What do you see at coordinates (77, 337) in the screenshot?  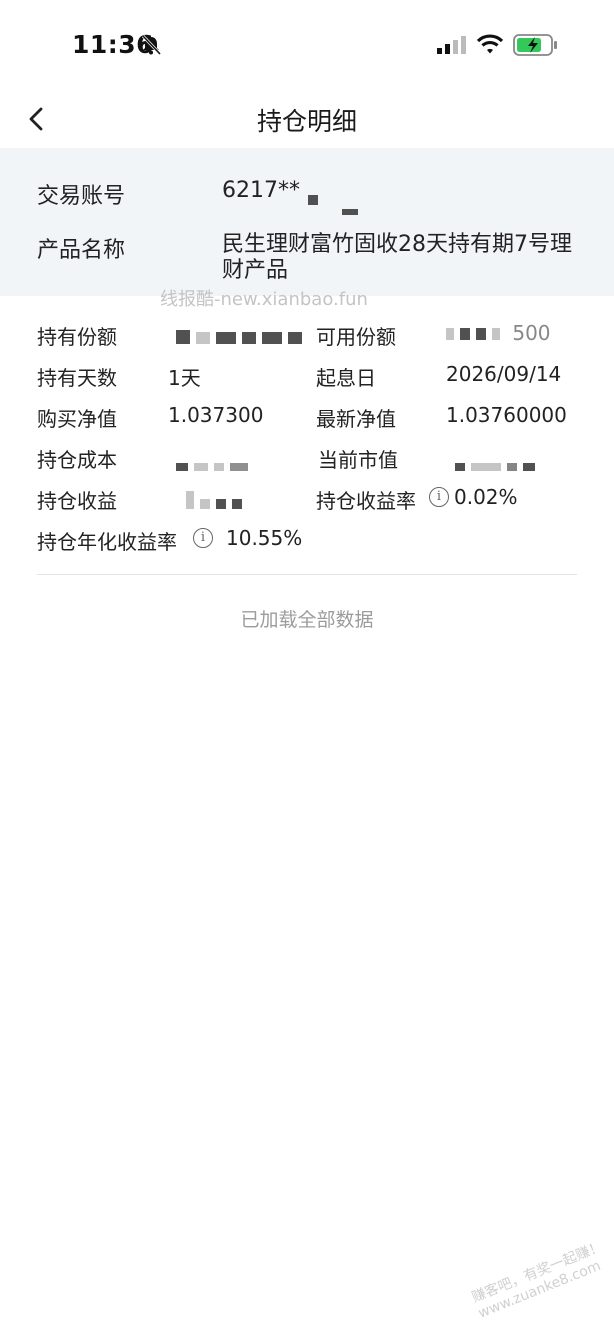 I see `holding-shares-label: 持有份额` at bounding box center [77, 337].